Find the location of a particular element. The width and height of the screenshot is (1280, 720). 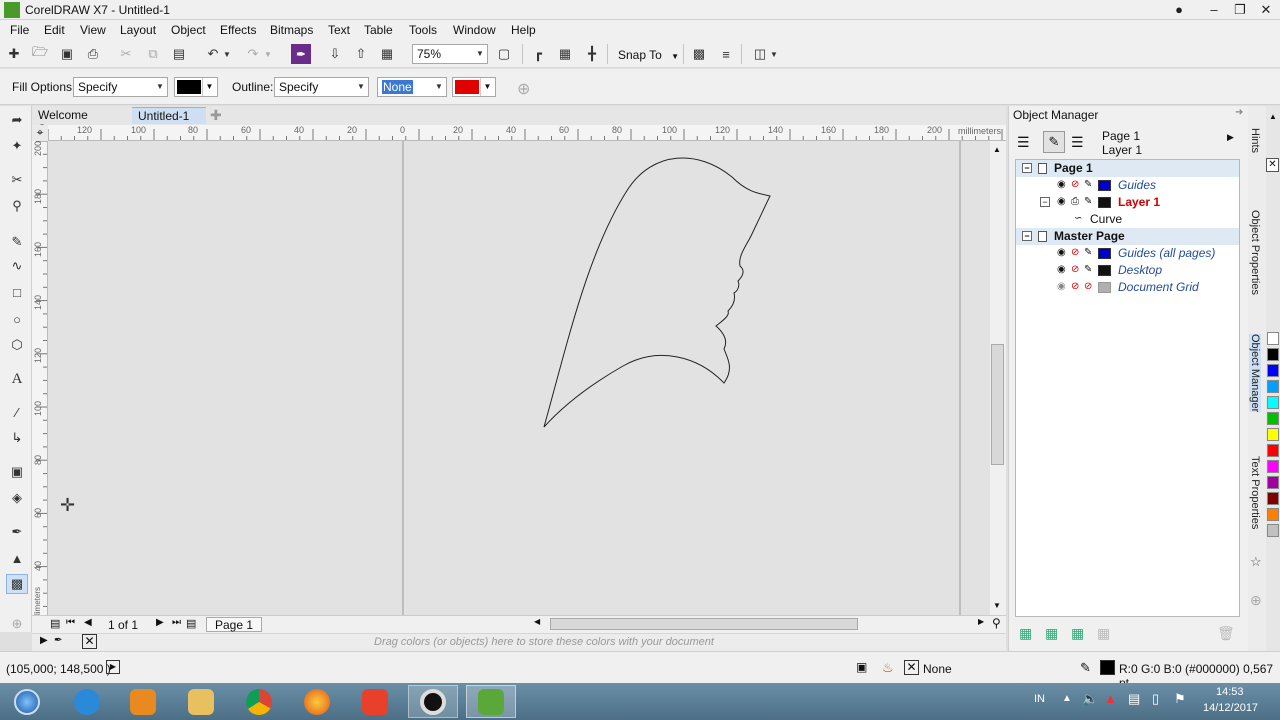

menu-layout: Layout is located at coordinates (138, 30).